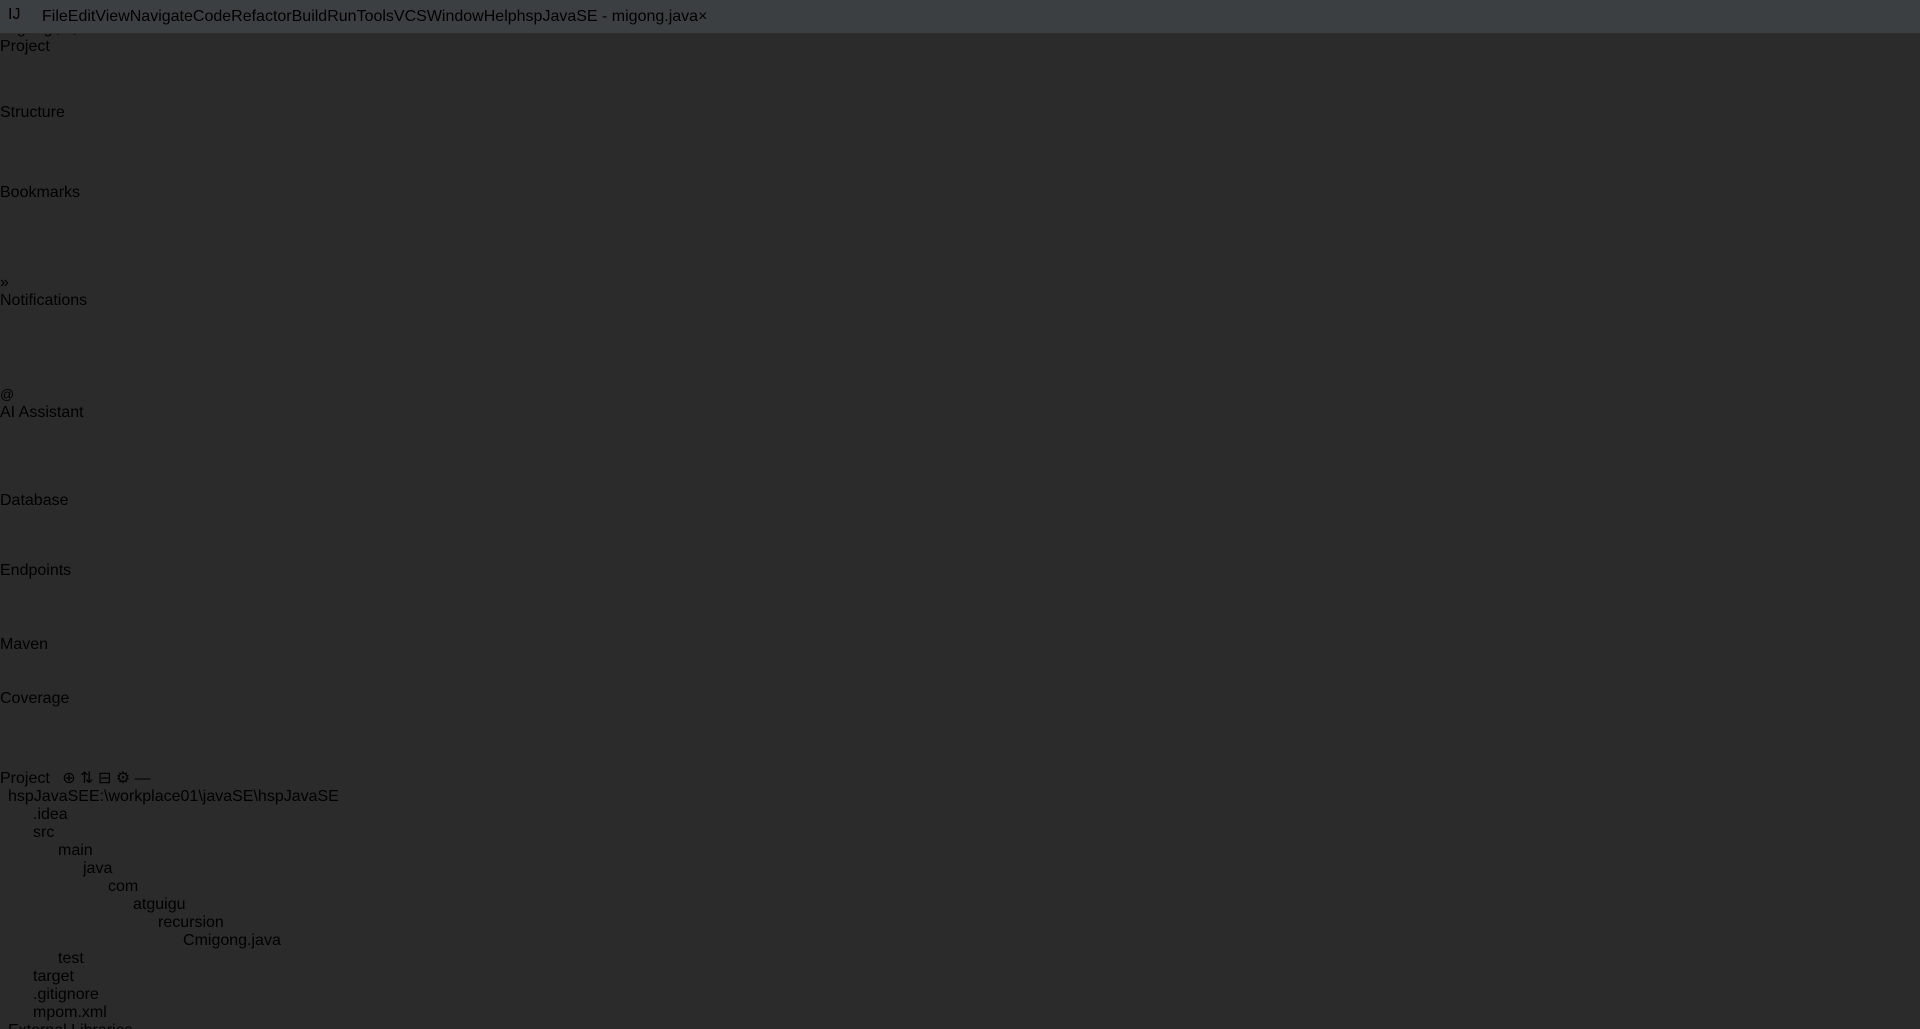 Image resolution: width=1920 pixels, height=1029 pixels. I want to click on tree-item-label: .idea, so click(50, 814).